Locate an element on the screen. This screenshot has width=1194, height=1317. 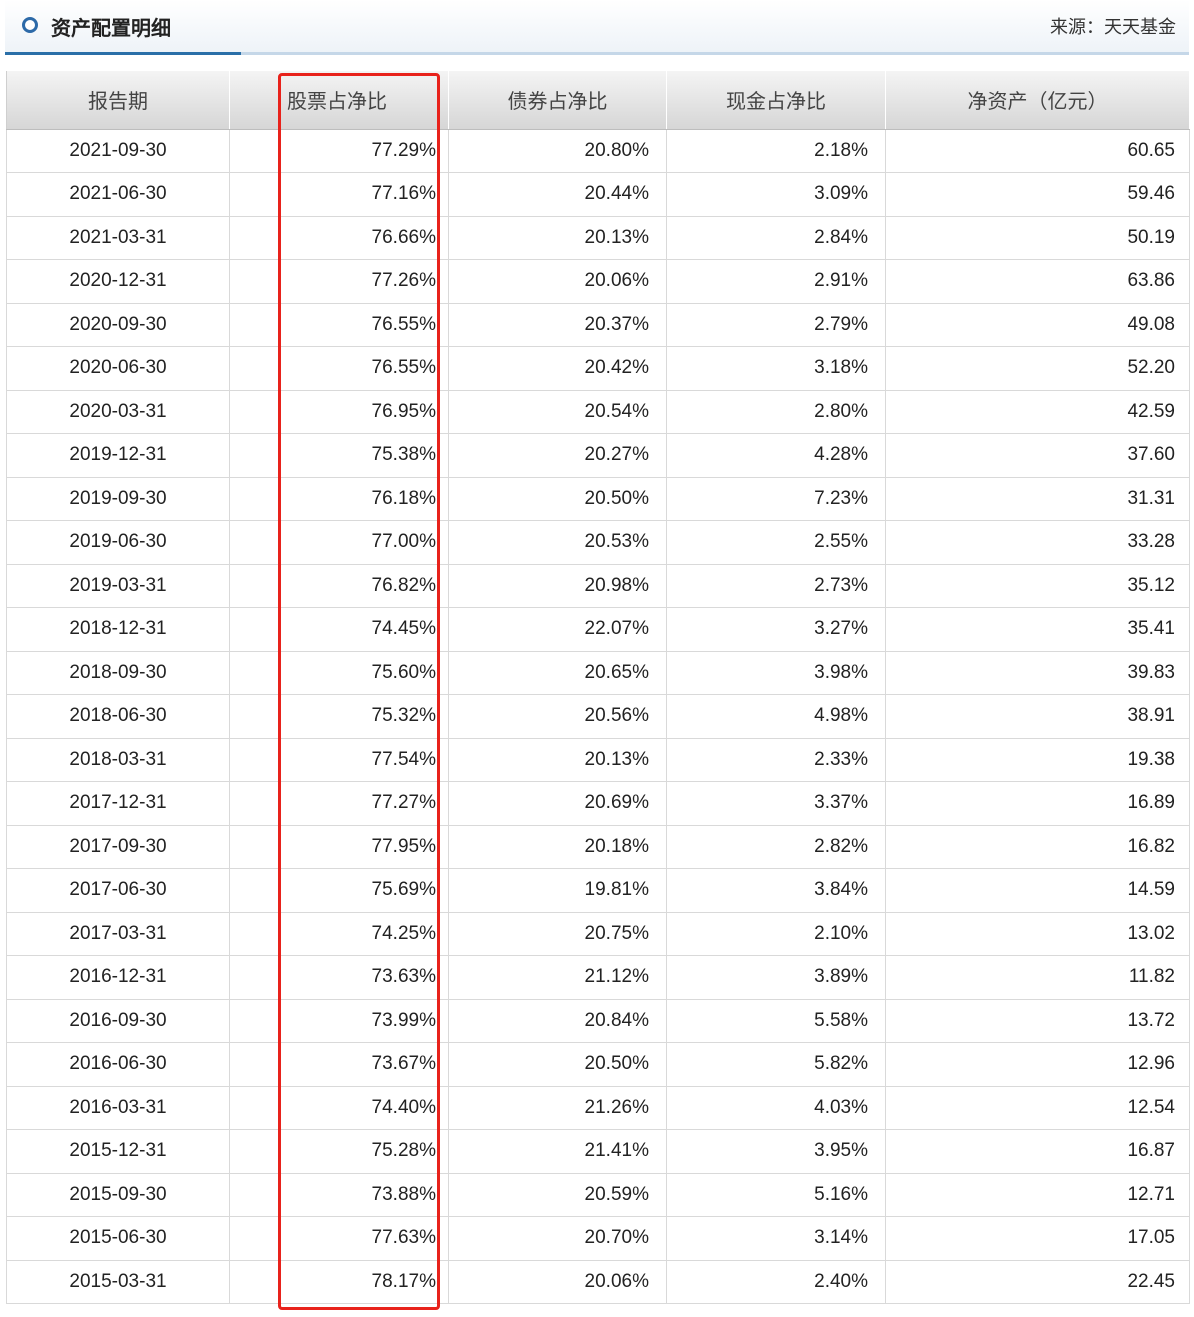
net-assets-cell: 22.45 is located at coordinates (1037, 1282).